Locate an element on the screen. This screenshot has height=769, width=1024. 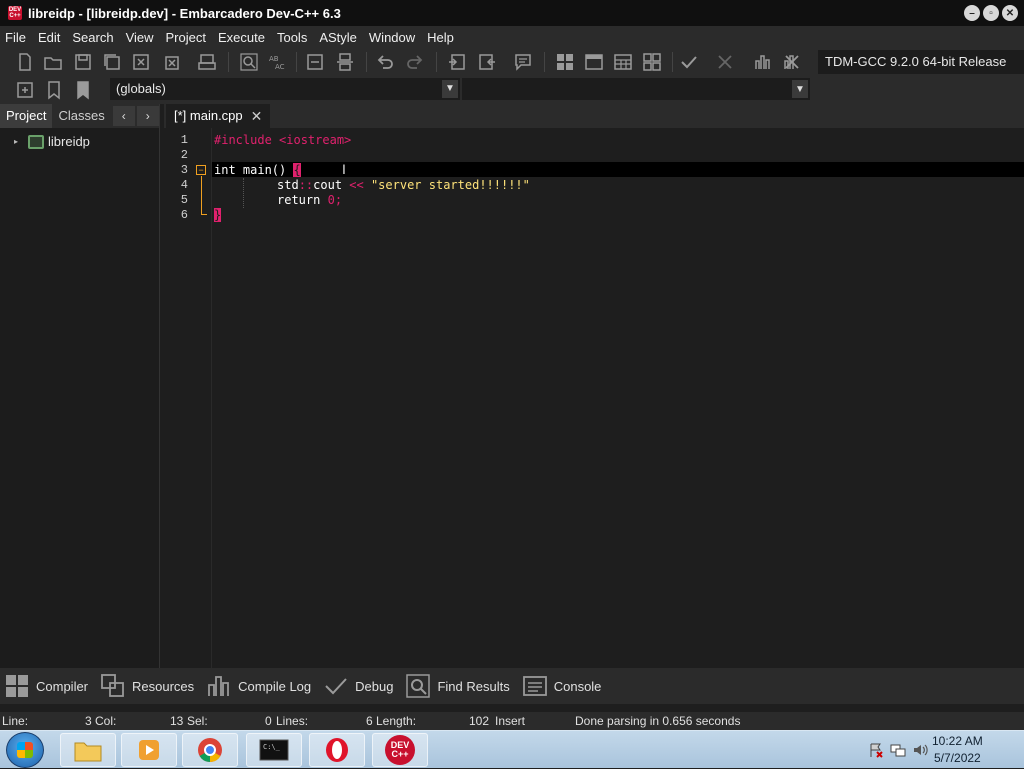
tab-console: Console is located at coordinates (561, 686).